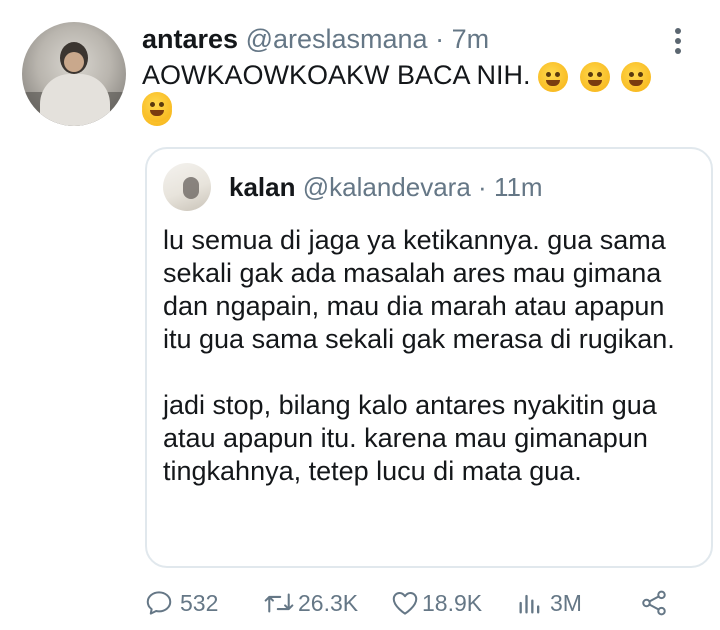  What do you see at coordinates (159, 603) in the screenshot?
I see `reply-icon` at bounding box center [159, 603].